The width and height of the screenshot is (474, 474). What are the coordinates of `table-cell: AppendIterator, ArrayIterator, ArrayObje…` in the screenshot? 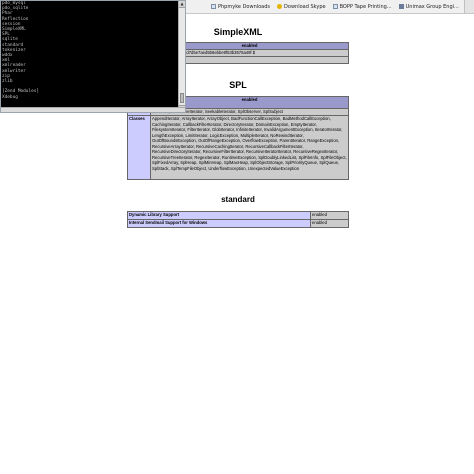 It's located at (249, 147).